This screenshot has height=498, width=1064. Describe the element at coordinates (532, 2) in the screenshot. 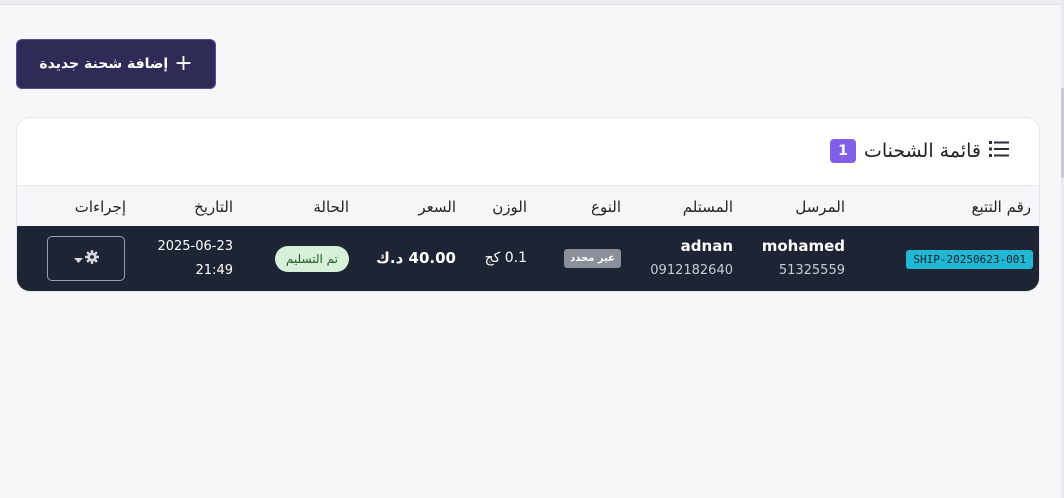

I see `top-bar` at that location.